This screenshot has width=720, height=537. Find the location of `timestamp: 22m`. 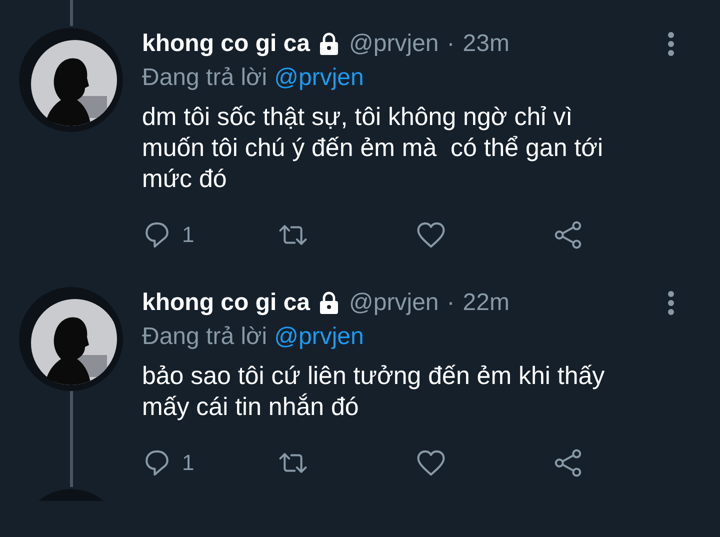

timestamp: 22m is located at coordinates (486, 303).